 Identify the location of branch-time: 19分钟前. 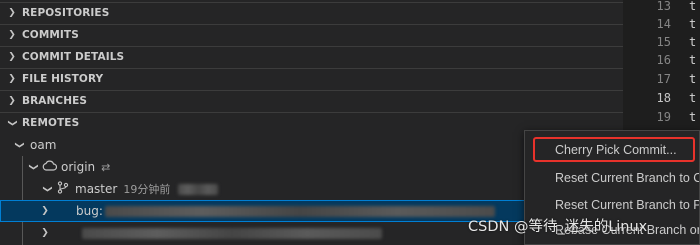
(147, 189).